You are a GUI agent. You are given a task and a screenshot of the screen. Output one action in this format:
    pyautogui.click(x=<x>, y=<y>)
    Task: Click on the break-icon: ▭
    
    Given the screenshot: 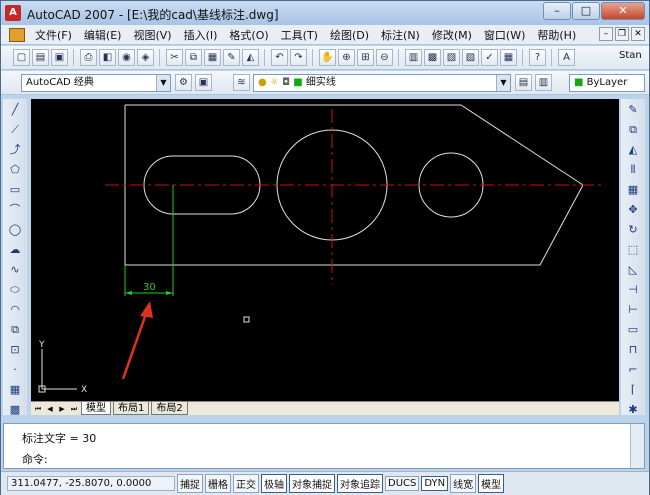 What is the action you would take?
    pyautogui.click(x=633, y=330)
    